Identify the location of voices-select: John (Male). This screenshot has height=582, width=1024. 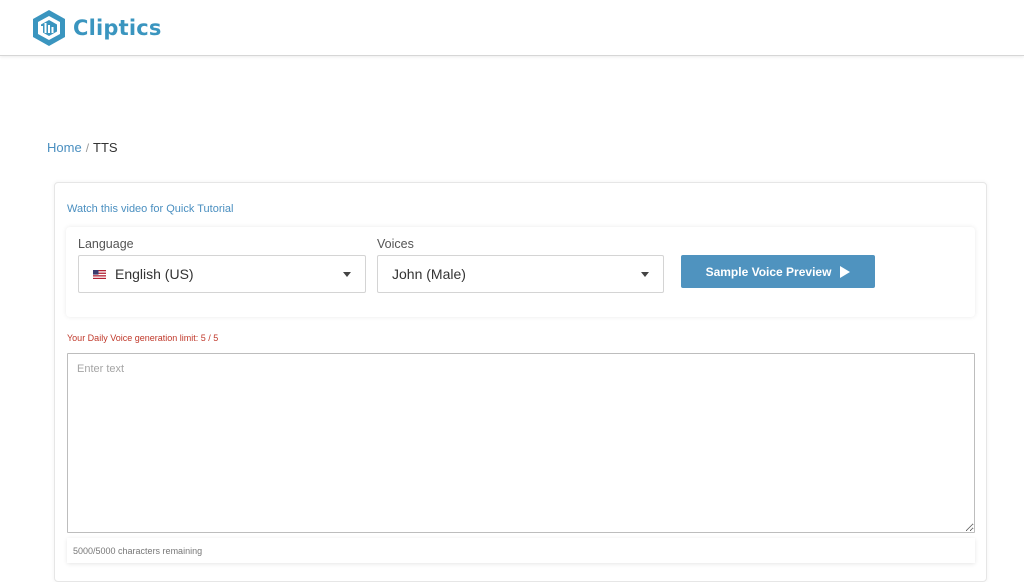
(520, 274).